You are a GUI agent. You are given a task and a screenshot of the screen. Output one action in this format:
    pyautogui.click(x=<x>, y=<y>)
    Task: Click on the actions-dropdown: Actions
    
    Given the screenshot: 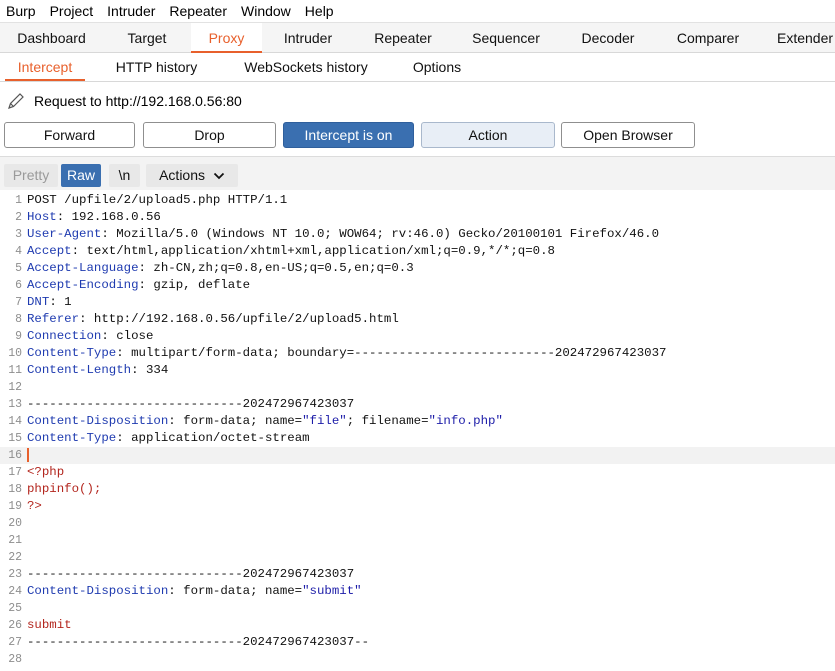 What is the action you would take?
    pyautogui.click(x=192, y=175)
    